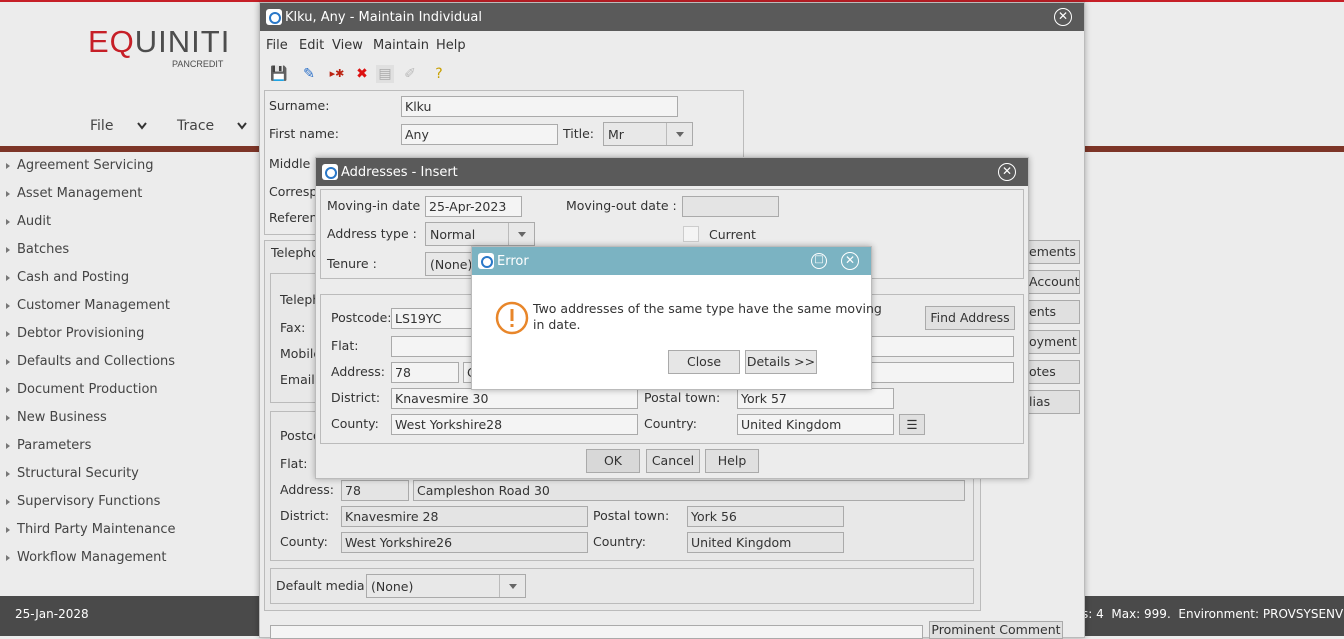 This screenshot has height=639, width=1344. What do you see at coordinates (72, 473) in the screenshot?
I see `sidebar-item-structural-security: Structural Security` at bounding box center [72, 473].